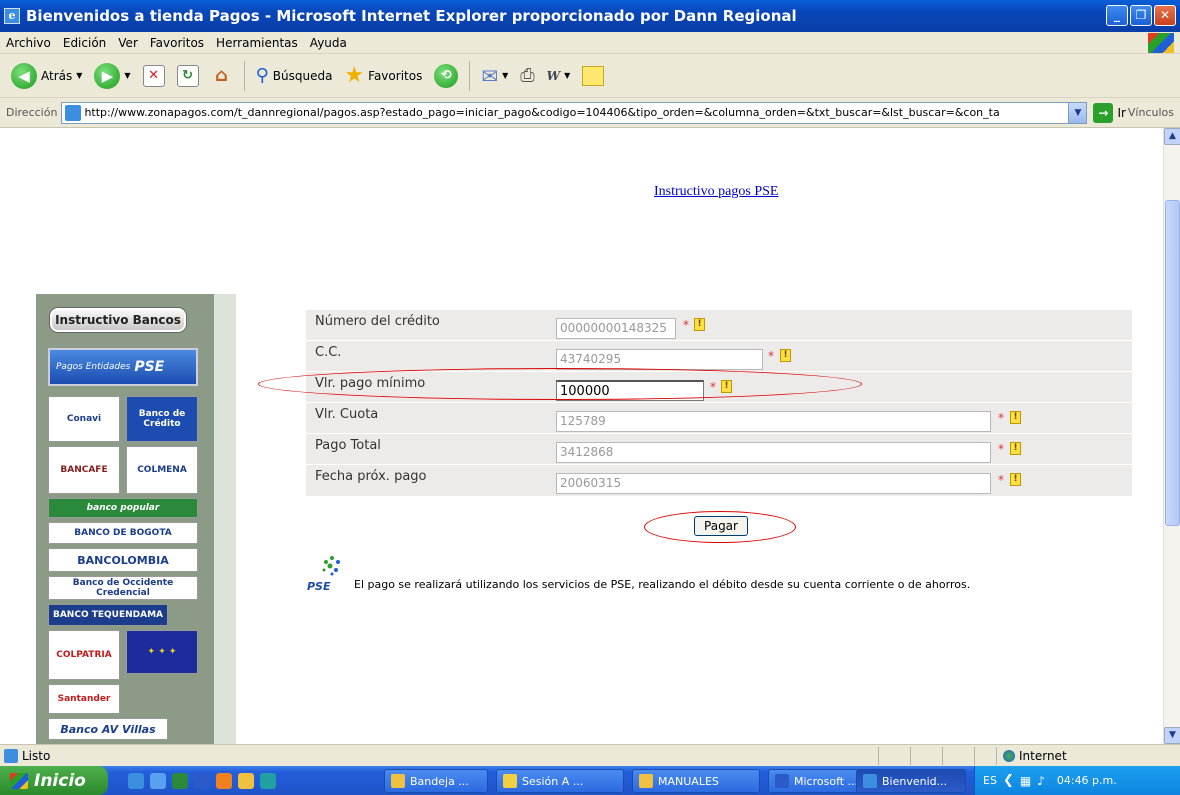 The height and width of the screenshot is (795, 1180). What do you see at coordinates (118, 320) in the screenshot?
I see `instructivo-bancos-button: Instructivo Bancos` at bounding box center [118, 320].